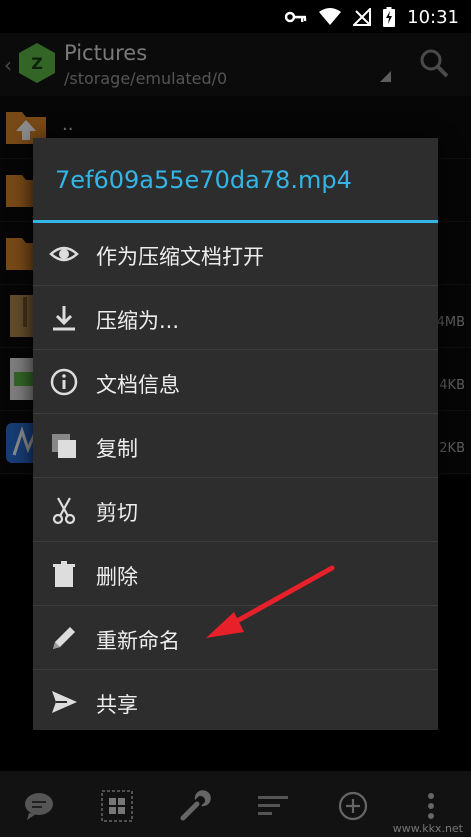  Describe the element at coordinates (235, 16) in the screenshot. I see `status-bar: 10:31` at that location.